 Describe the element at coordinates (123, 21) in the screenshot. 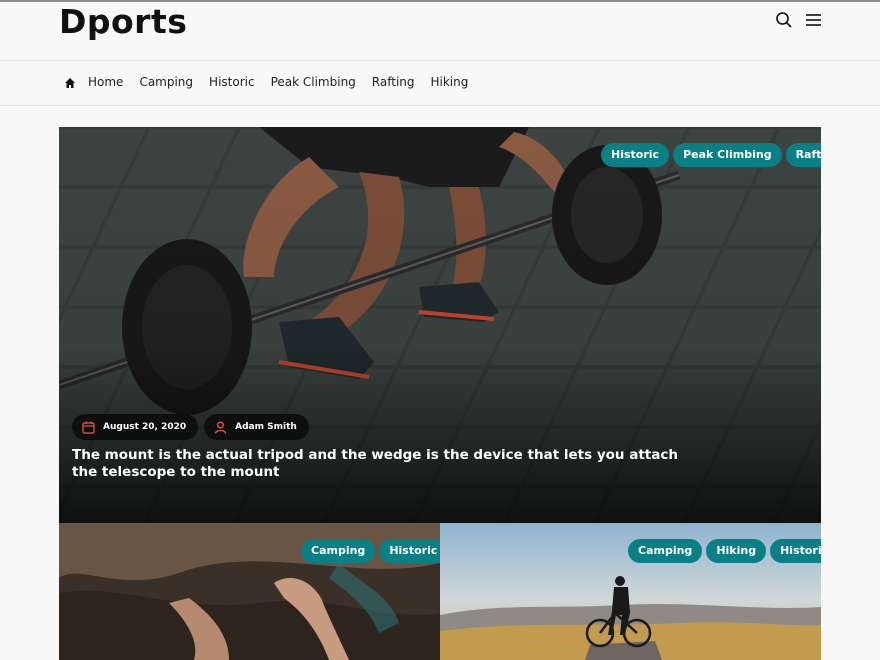

I see `site-logo: Dports` at that location.